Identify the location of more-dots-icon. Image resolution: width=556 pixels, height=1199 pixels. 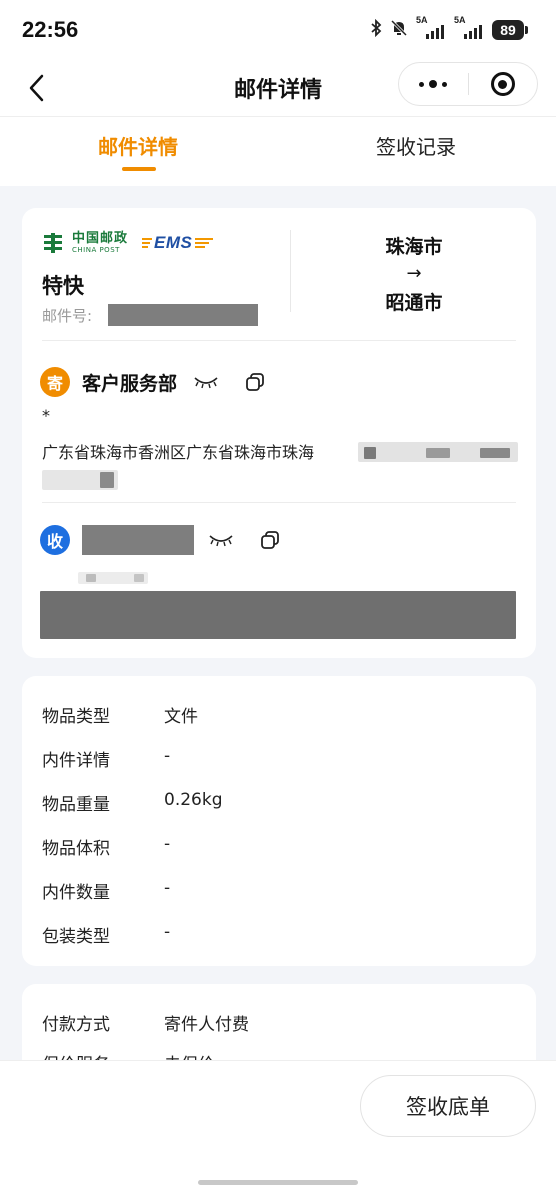
(433, 84).